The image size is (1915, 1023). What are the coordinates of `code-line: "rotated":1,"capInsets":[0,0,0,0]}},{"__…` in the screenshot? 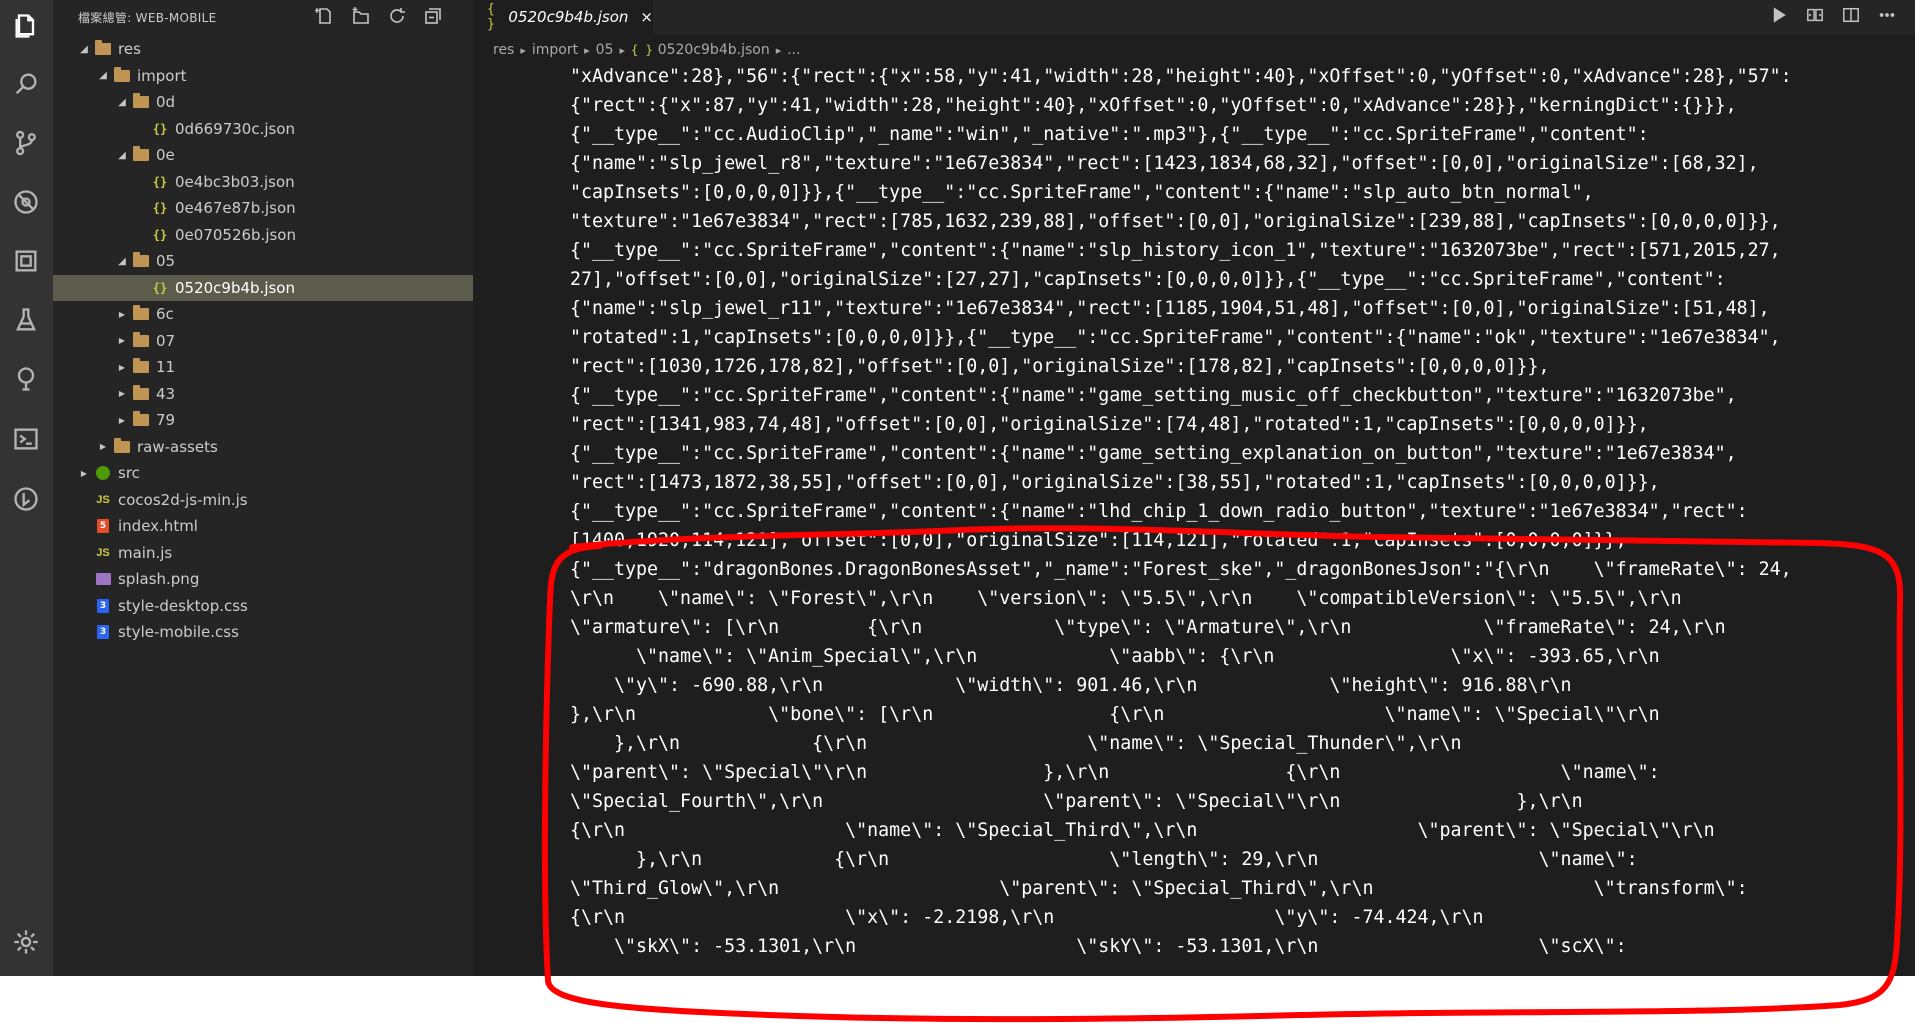 It's located at (1181, 337).